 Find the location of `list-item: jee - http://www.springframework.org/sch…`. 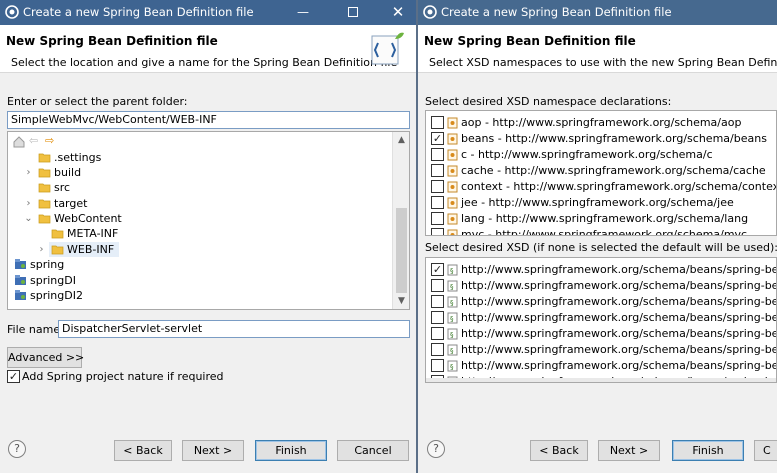

list-item: jee - http://www.springframework.org/sch… is located at coordinates (601, 203).